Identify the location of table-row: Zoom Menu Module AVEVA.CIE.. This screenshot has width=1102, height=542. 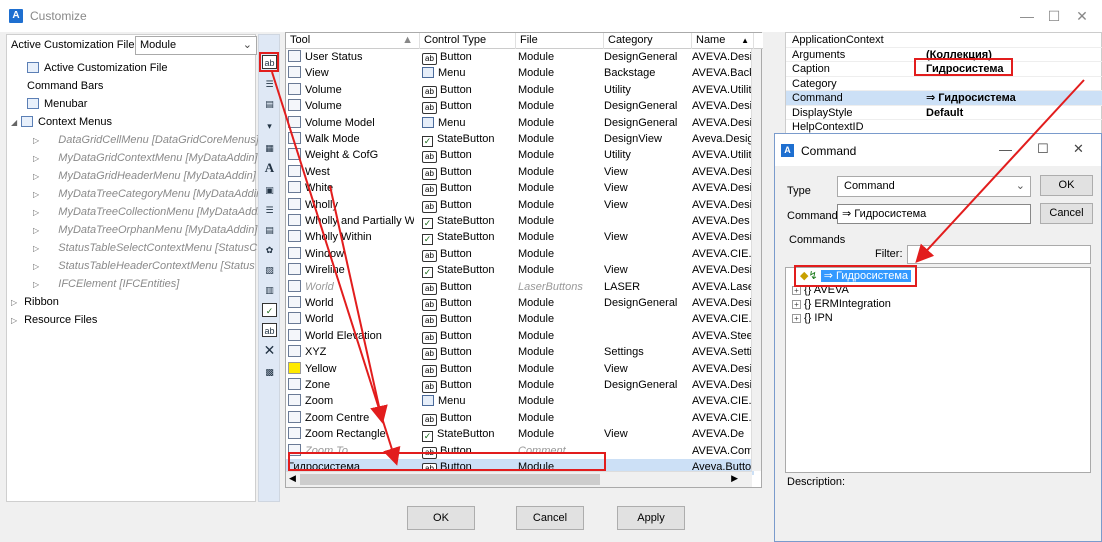
(520, 401).